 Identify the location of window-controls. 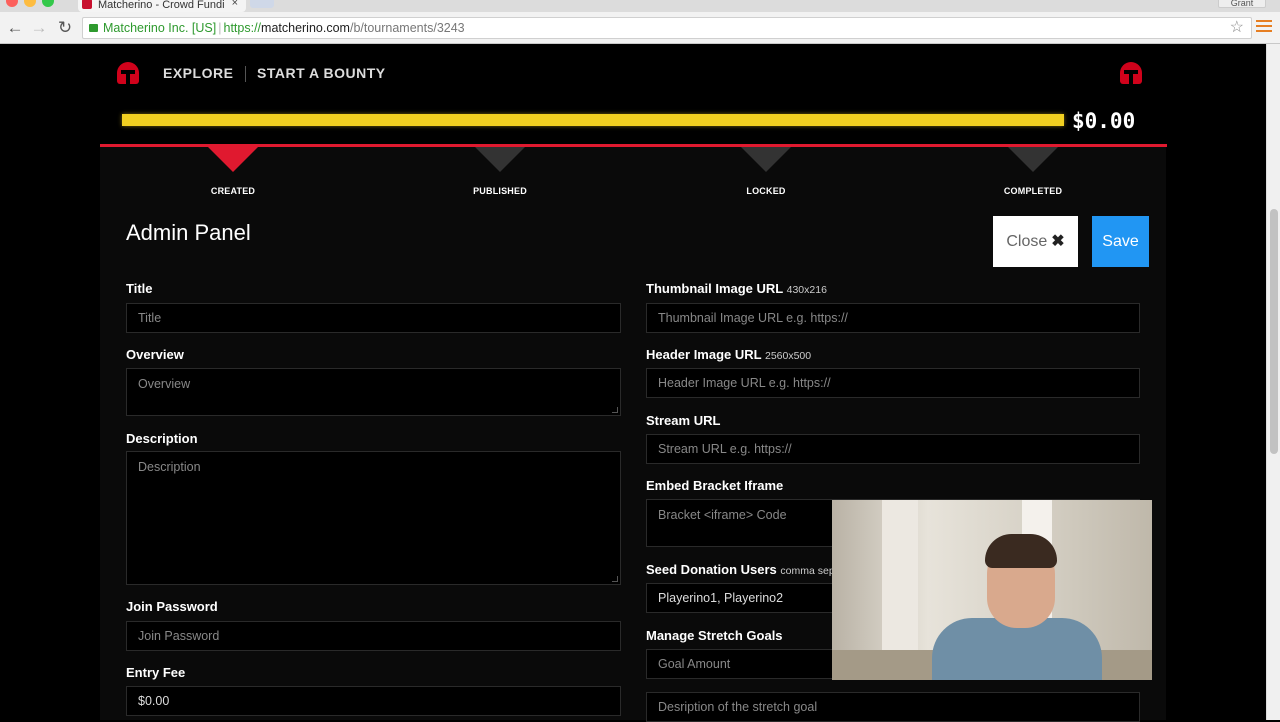
(33, 6).